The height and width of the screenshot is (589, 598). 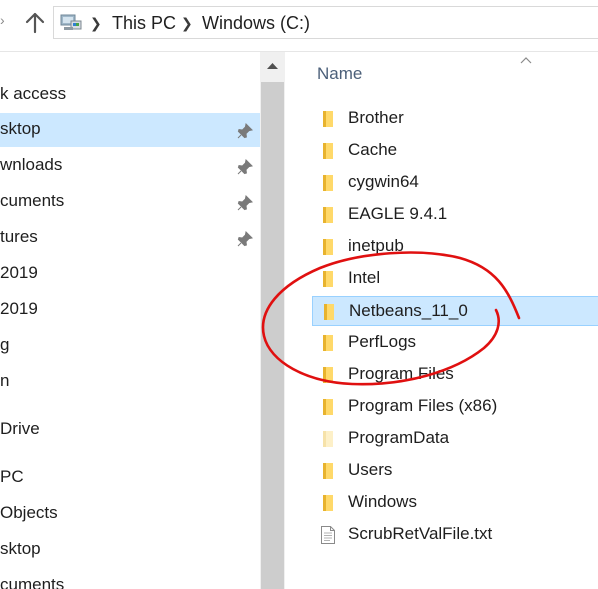 What do you see at coordinates (29, 512) in the screenshot?
I see `nav-item-label: Objects` at bounding box center [29, 512].